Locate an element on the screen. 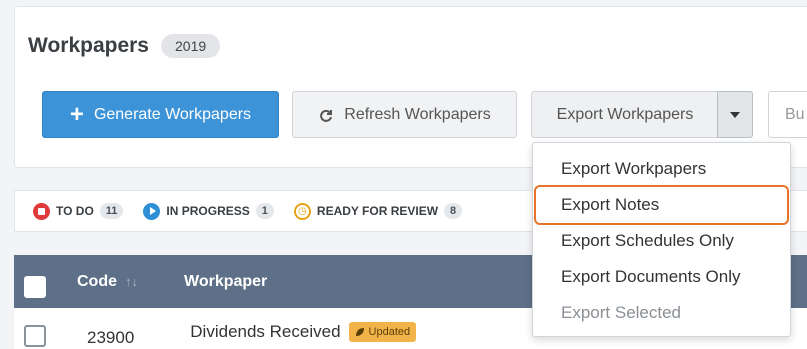  generate-workpapers-button: + Generate Workpapers is located at coordinates (160, 114).